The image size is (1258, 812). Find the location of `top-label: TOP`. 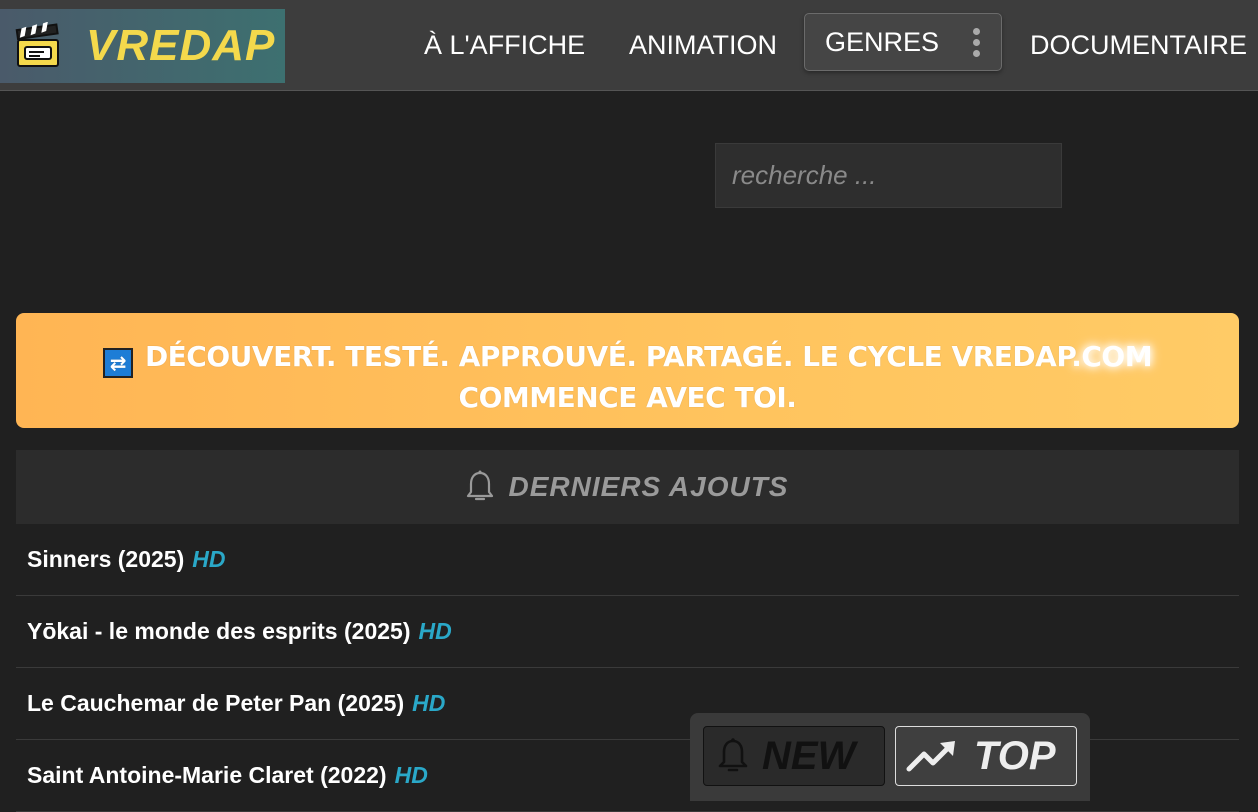

top-label: TOP is located at coordinates (1015, 755).